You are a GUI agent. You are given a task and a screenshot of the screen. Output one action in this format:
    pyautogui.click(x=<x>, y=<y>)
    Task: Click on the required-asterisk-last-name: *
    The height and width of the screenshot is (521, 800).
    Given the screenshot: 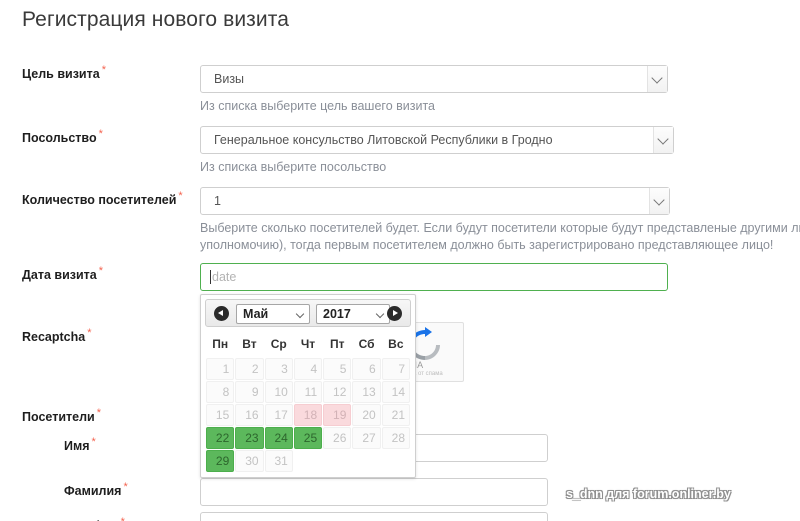 What is the action you would take?
    pyautogui.click(x=125, y=487)
    